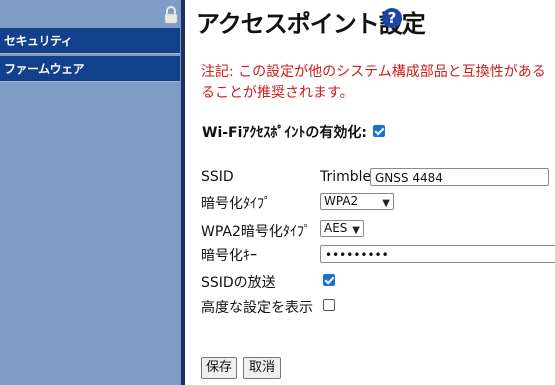  What do you see at coordinates (256, 232) in the screenshot?
I see `wpa2-encryption-type-label: WPA2暗号化ﾀｲﾌﾟ` at bounding box center [256, 232].